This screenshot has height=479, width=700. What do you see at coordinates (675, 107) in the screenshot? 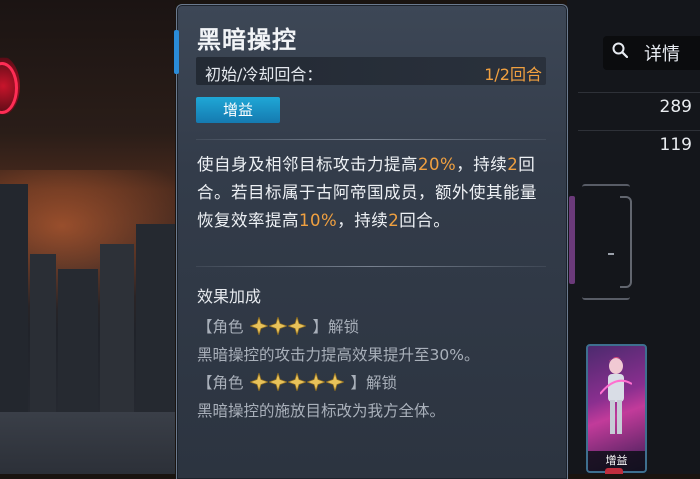
I see `stat-value: 289` at bounding box center [675, 107].